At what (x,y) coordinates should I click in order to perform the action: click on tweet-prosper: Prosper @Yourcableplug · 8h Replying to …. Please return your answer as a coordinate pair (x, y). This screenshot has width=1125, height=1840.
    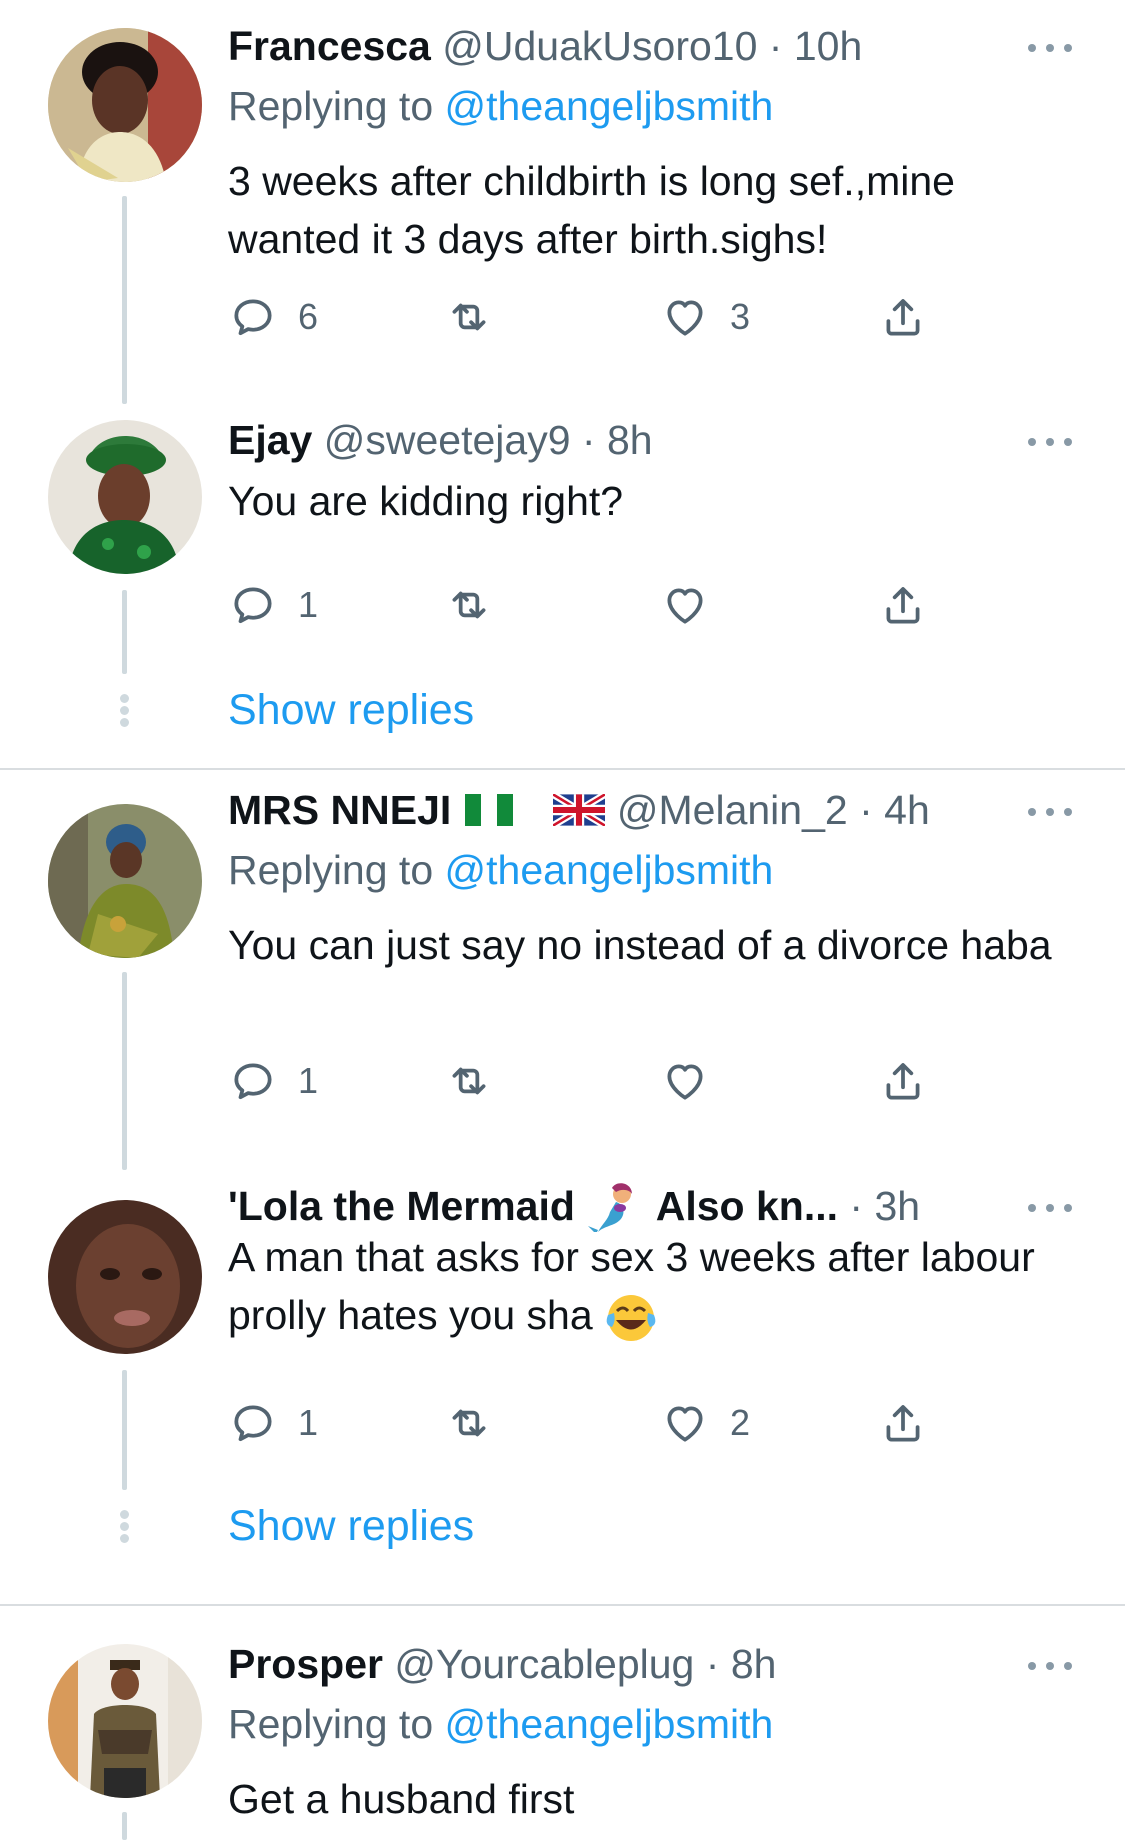
    Looking at the image, I should click on (562, 1728).